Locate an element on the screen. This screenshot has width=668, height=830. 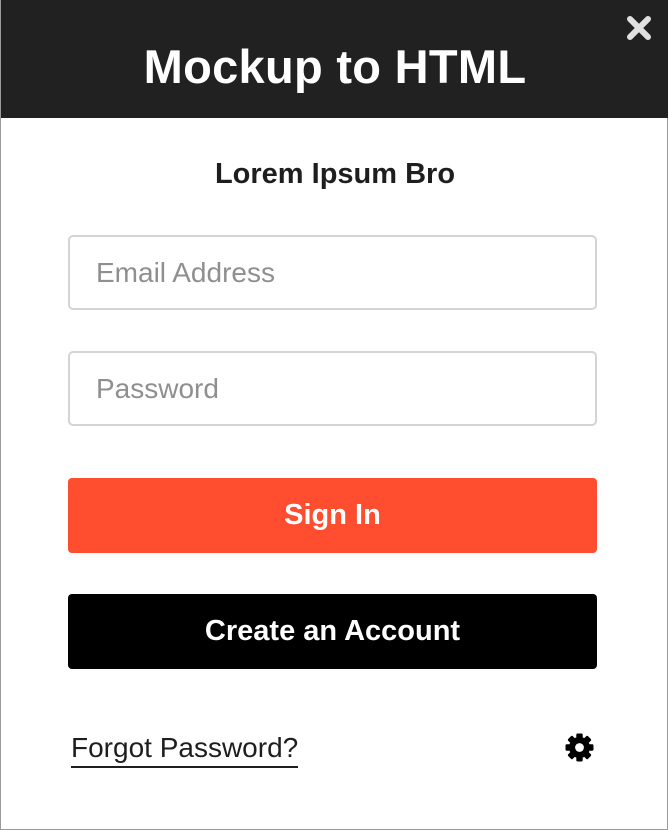
password-field is located at coordinates (332, 388).